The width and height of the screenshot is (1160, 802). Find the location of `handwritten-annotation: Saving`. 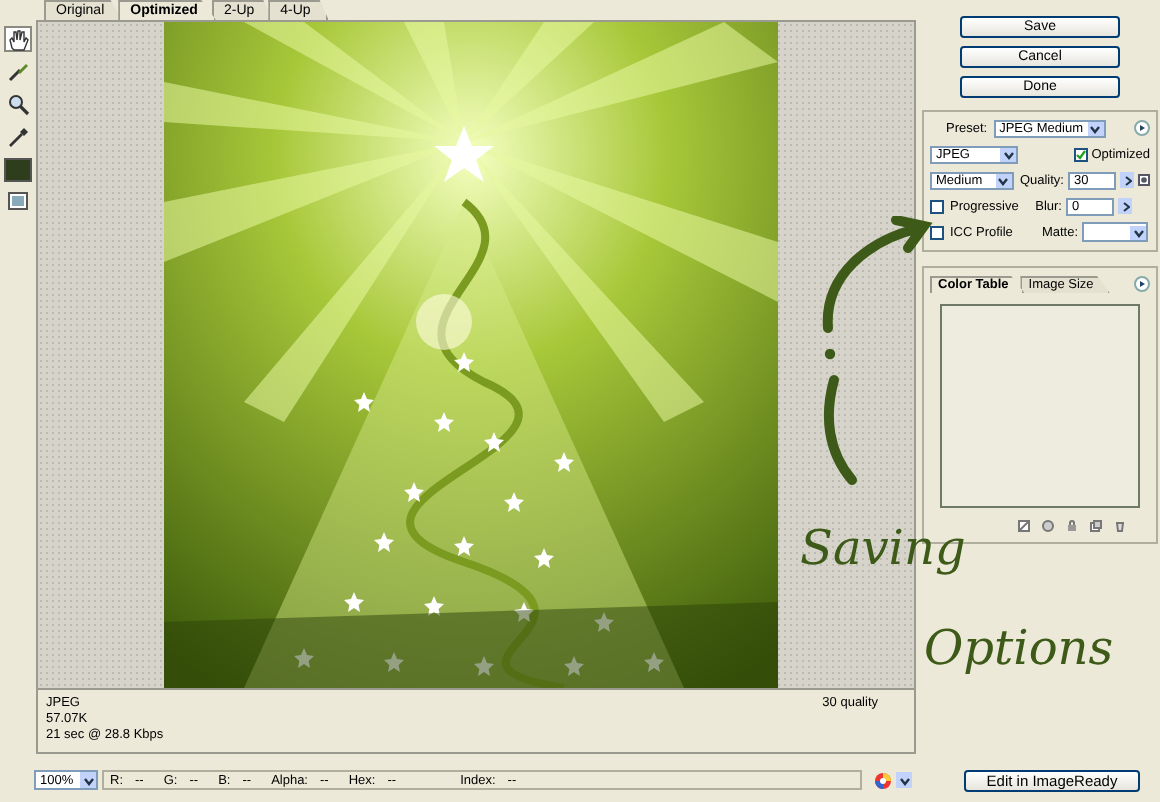

handwritten-annotation: Saving is located at coordinates (883, 548).